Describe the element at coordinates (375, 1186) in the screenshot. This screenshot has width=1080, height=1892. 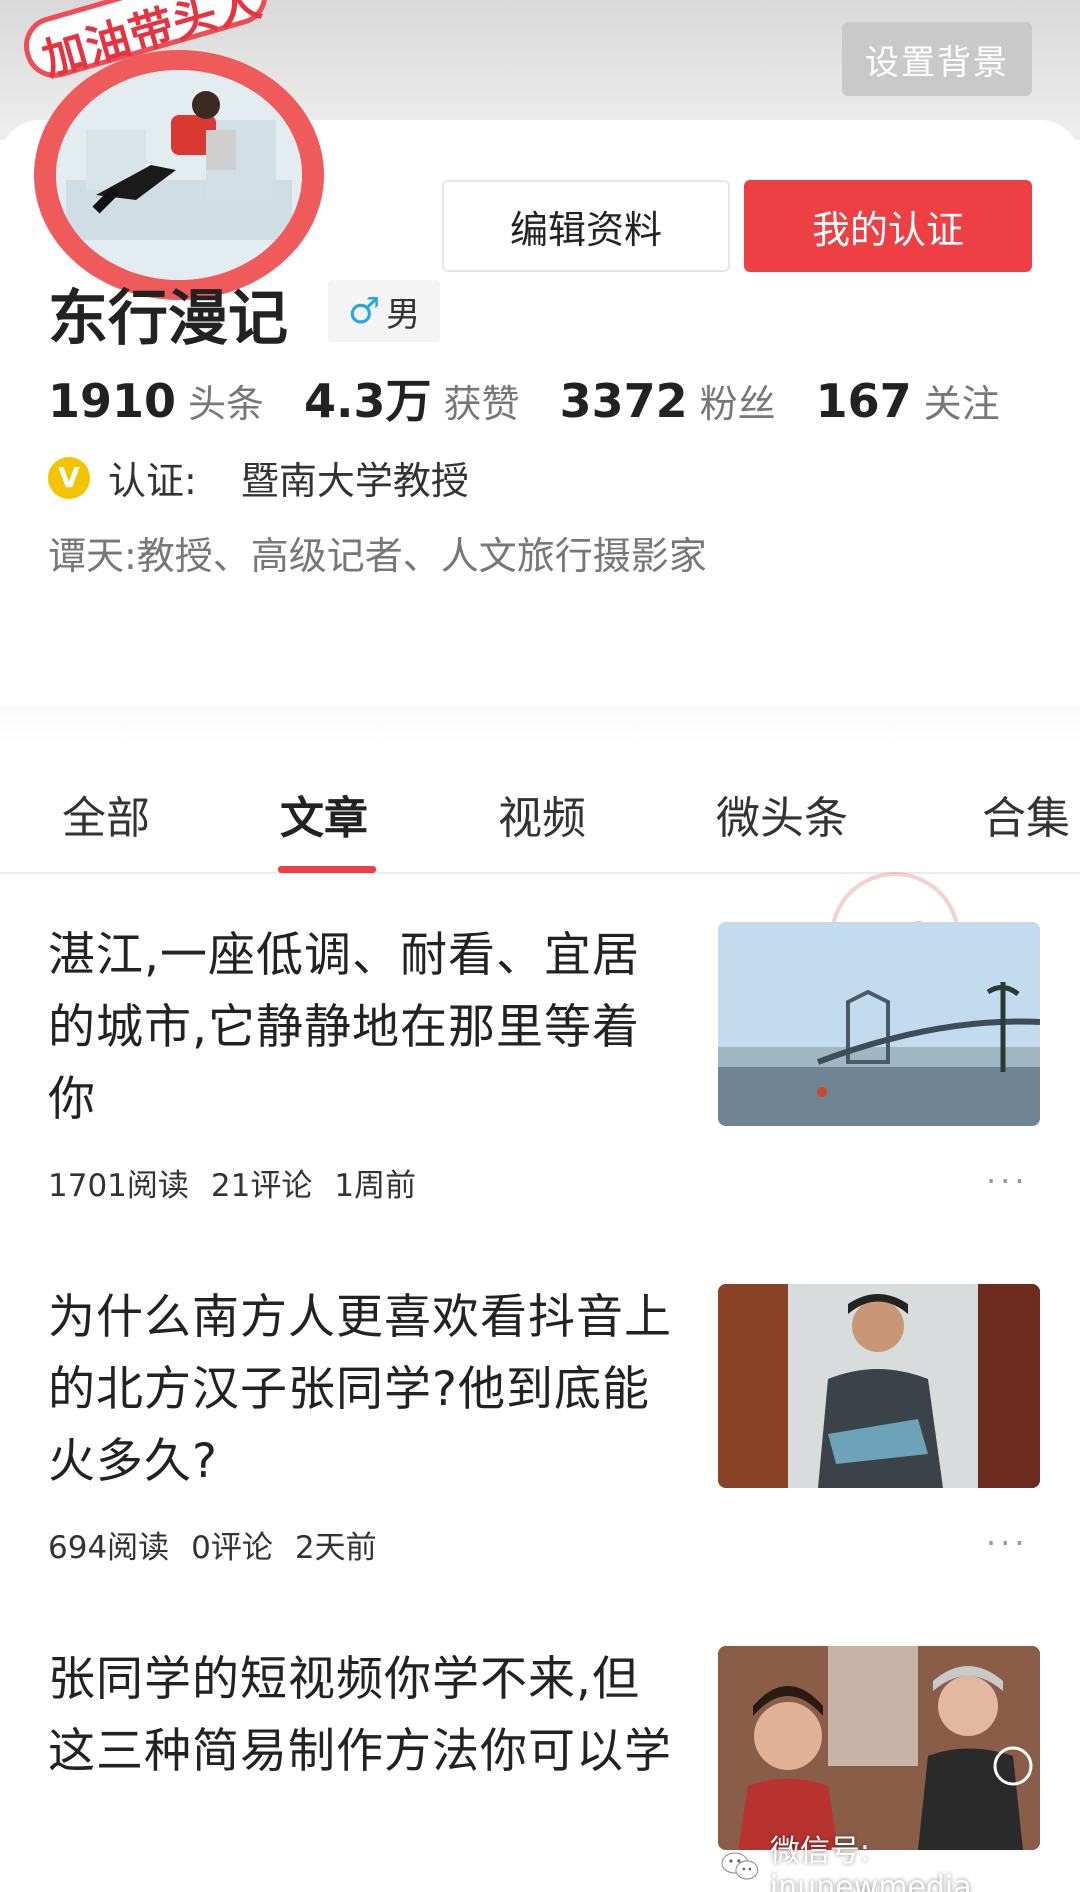
I see `article-time: 1周前` at that location.